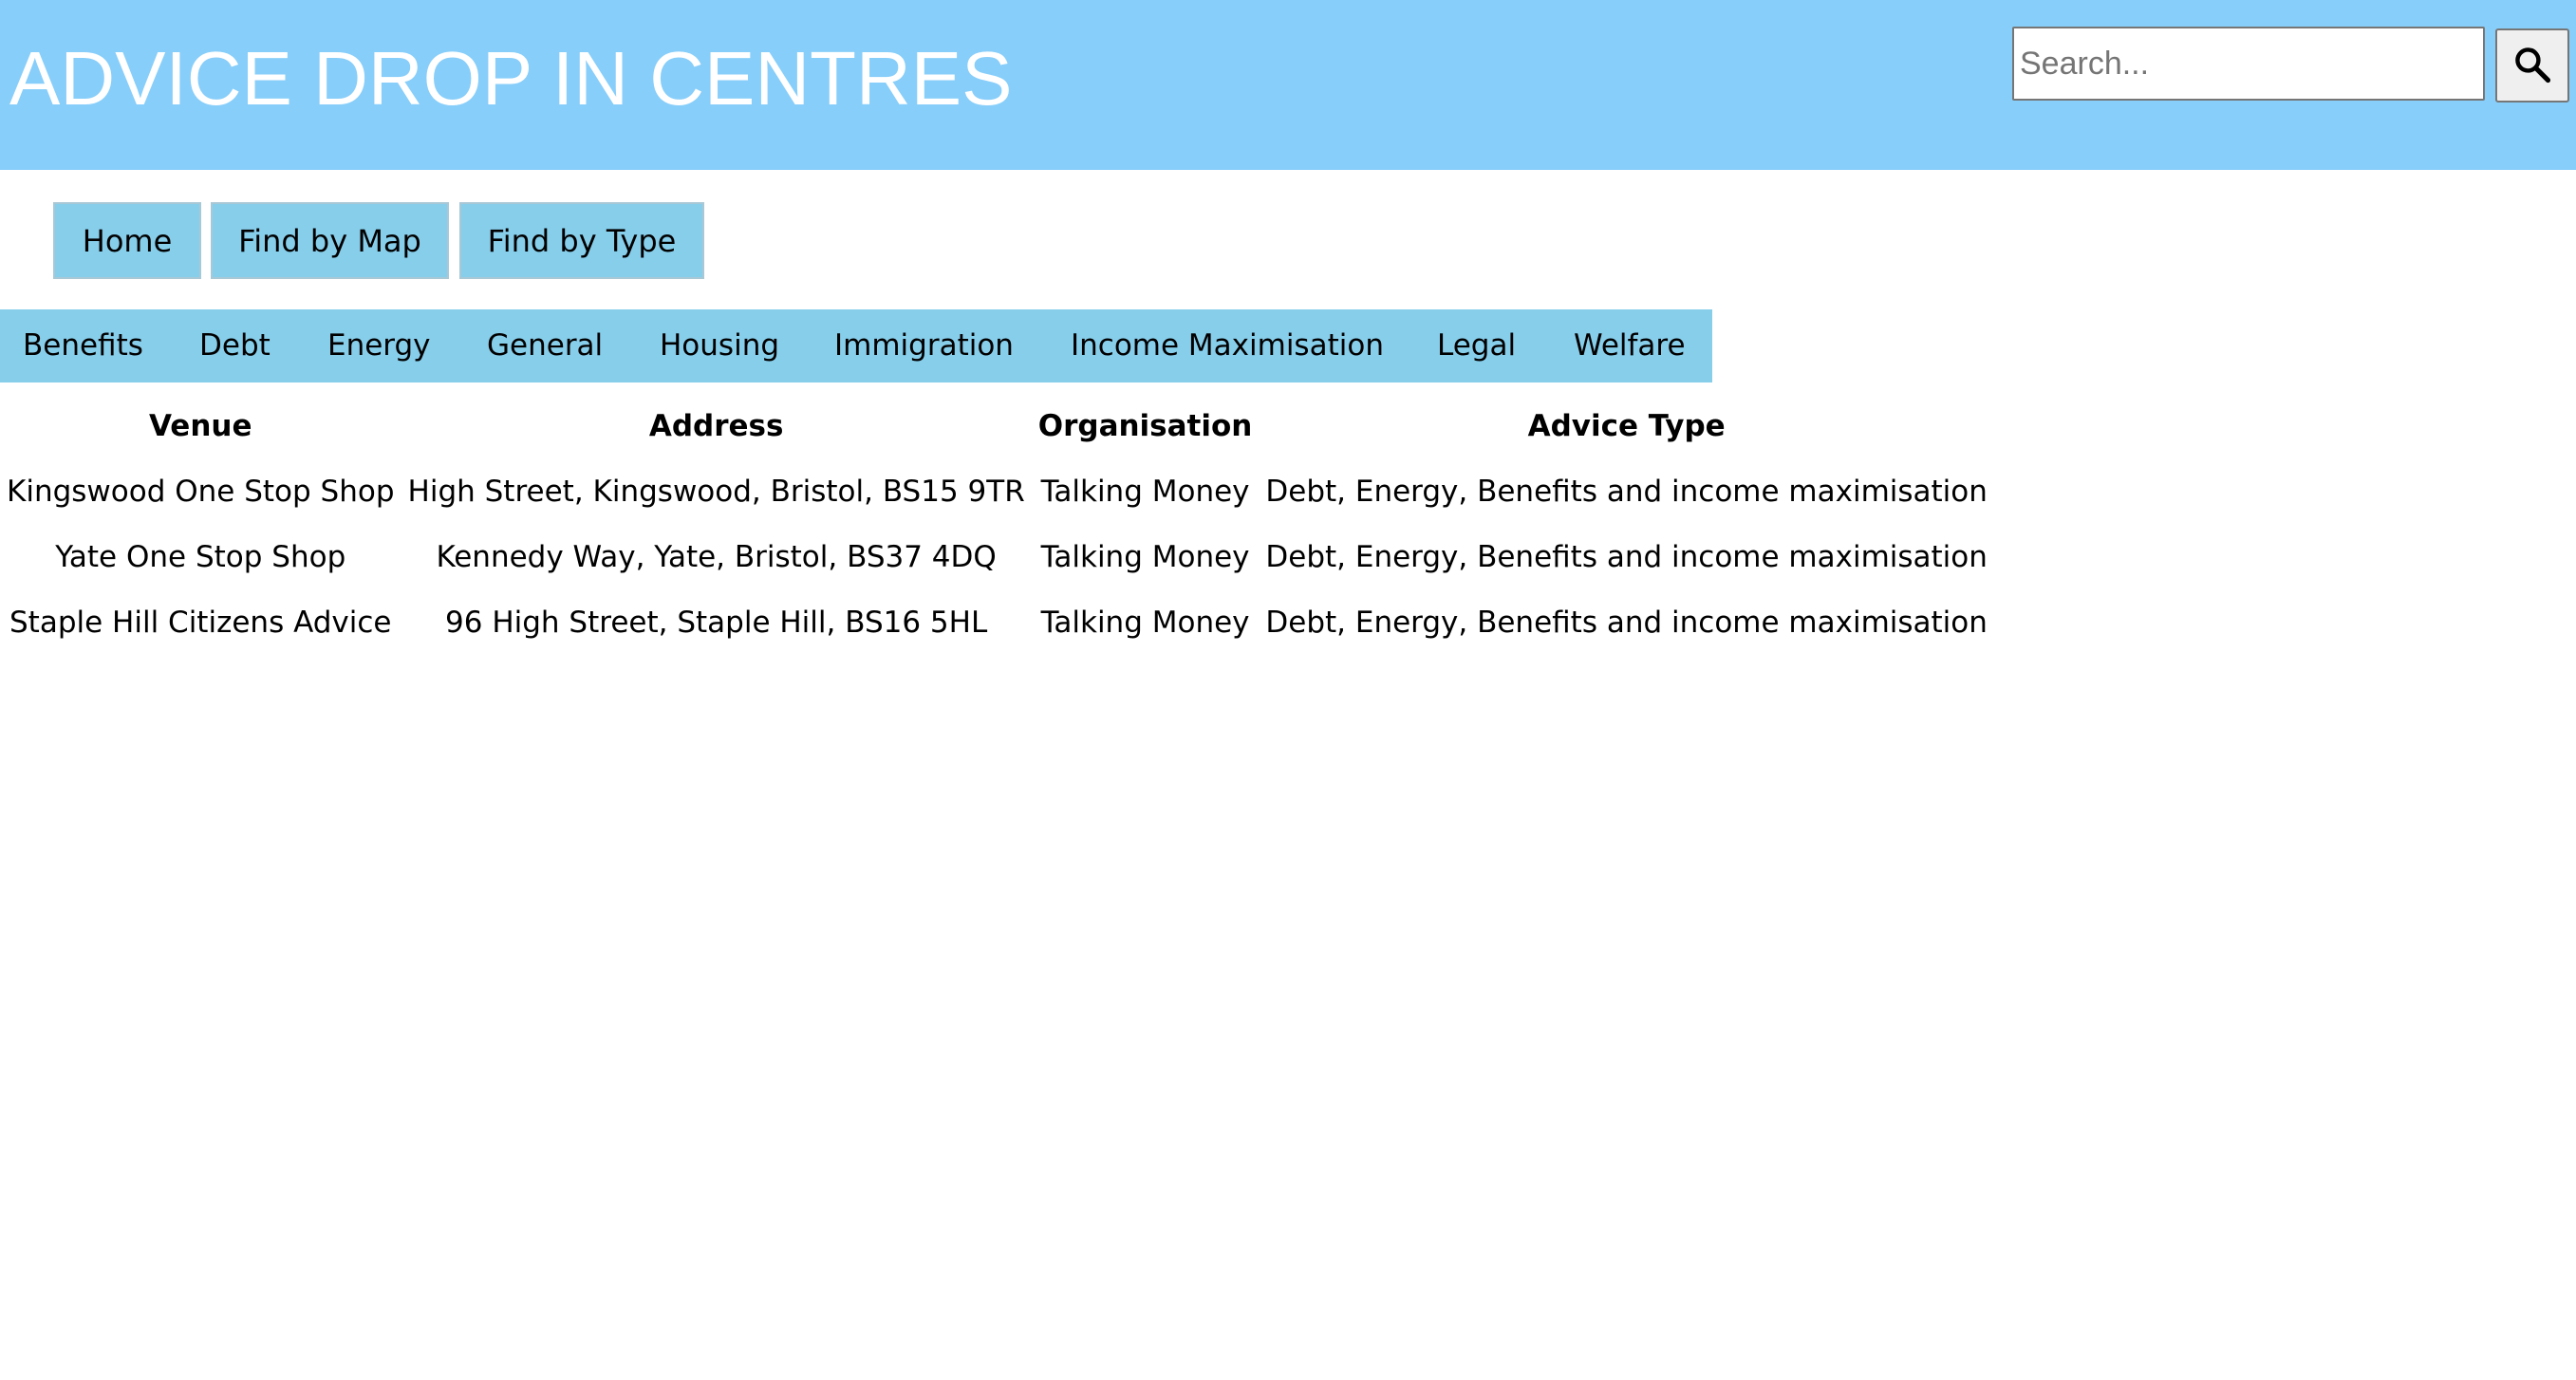 The width and height of the screenshot is (2576, 1380). Describe the element at coordinates (716, 557) in the screenshot. I see `address-cell: Kennedy Way, Yate, Bristol, BS37 4DQ` at that location.